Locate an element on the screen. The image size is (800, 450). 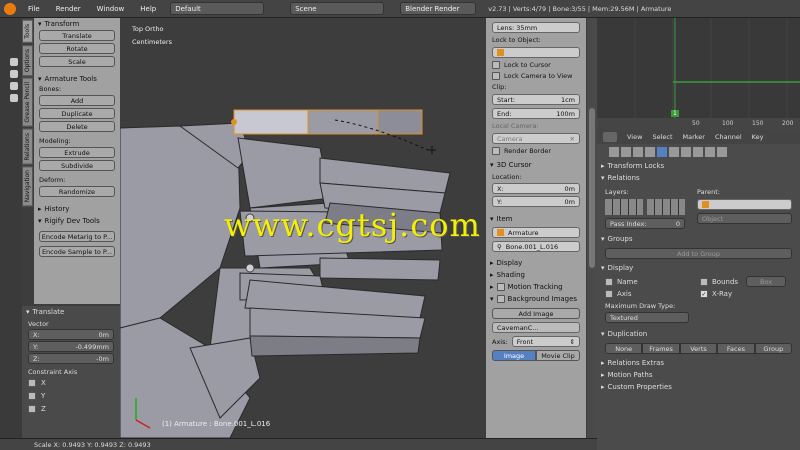
custom-properties-header: ▸ Custom Properties is located at coordinates (698, 387).